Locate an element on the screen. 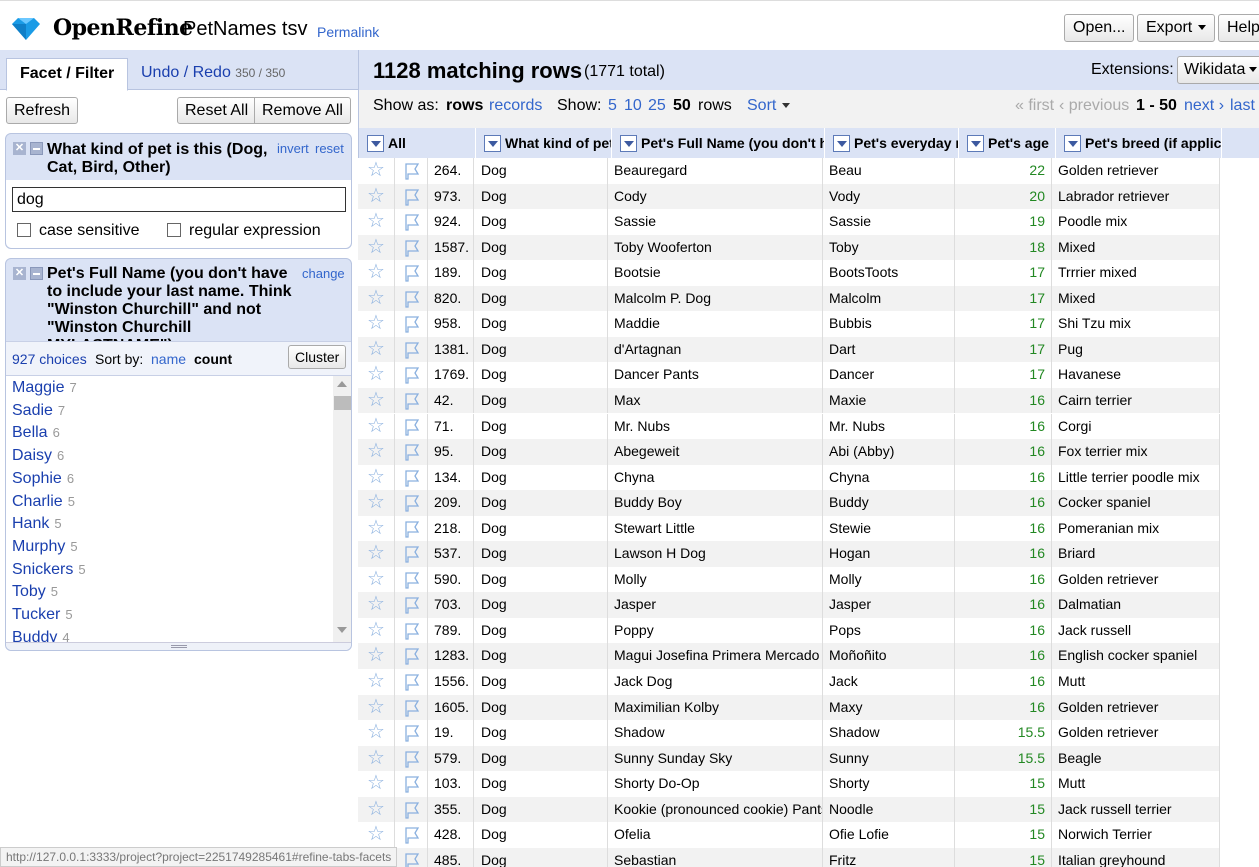 This screenshot has height=867, width=1259. row-number: 789. is located at coordinates (451, 630).